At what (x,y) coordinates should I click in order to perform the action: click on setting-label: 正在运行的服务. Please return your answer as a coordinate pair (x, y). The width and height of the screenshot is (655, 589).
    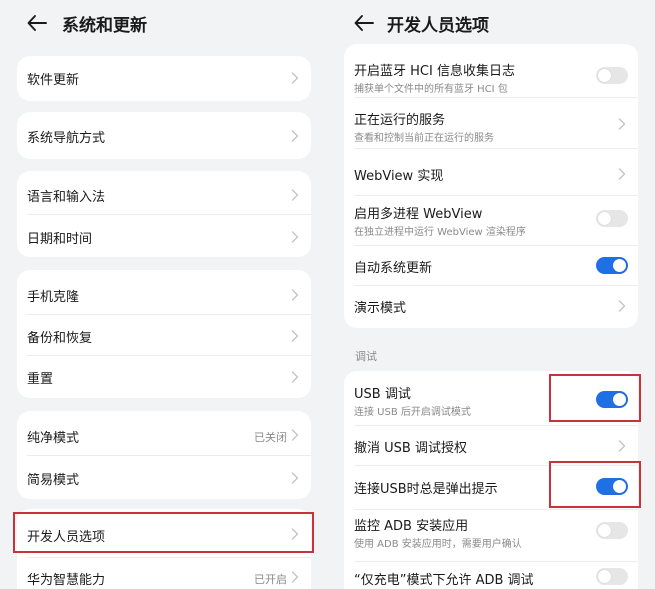
    Looking at the image, I should click on (400, 120).